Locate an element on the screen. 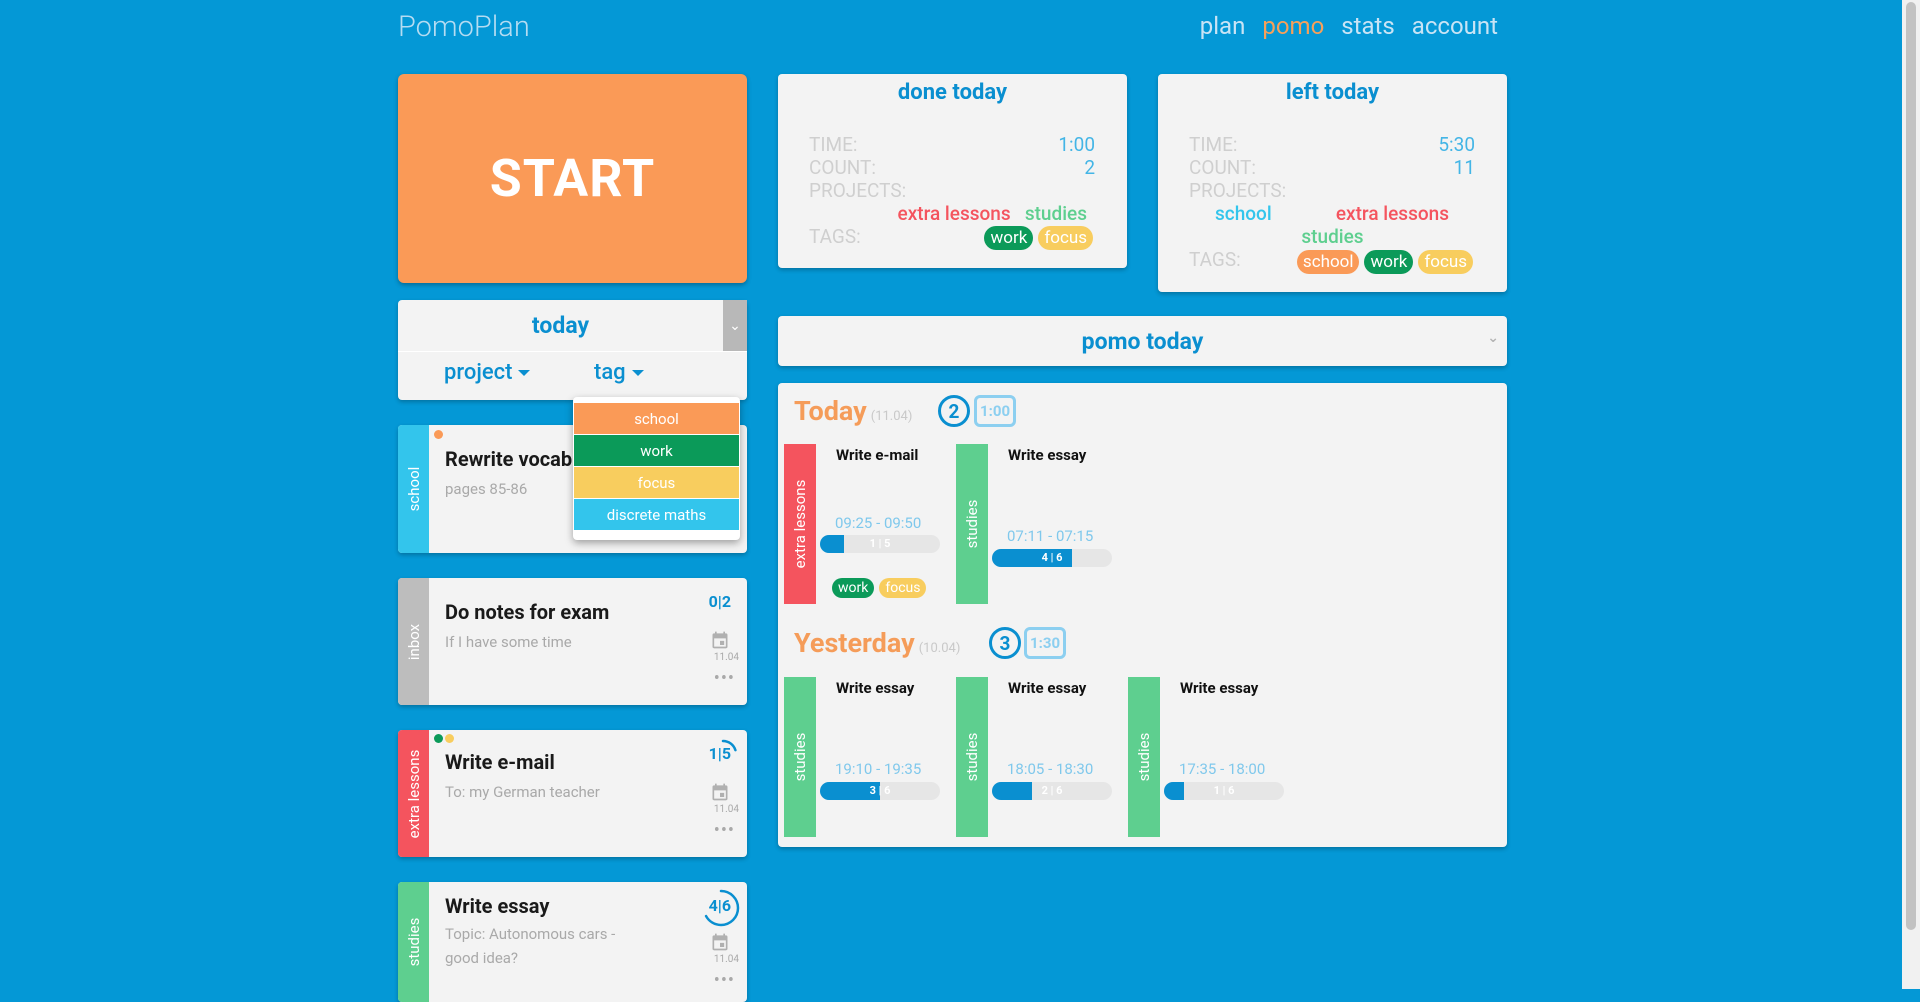  progress-text: 2 | 6 is located at coordinates (1052, 790).